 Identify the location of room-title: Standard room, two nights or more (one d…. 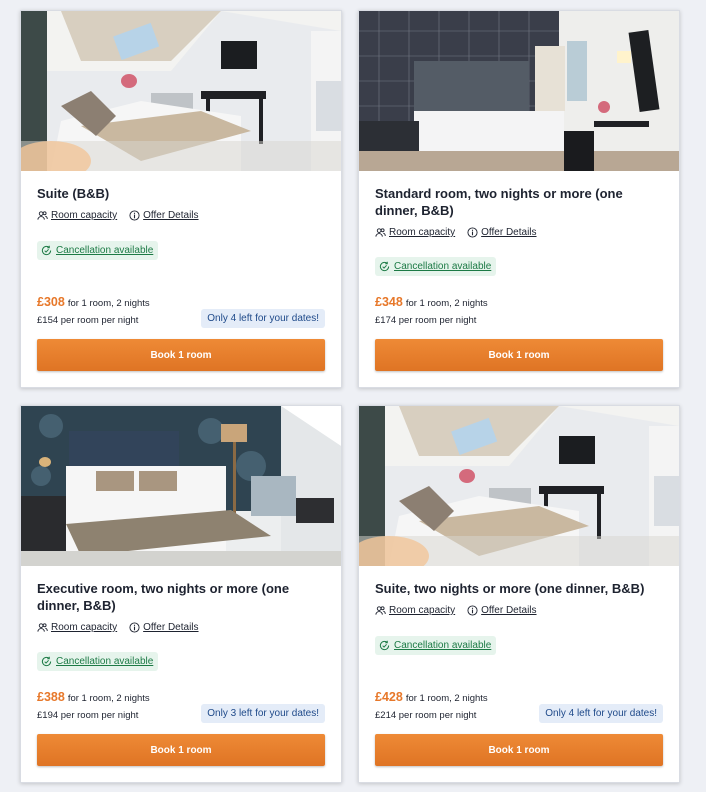
(499, 202).